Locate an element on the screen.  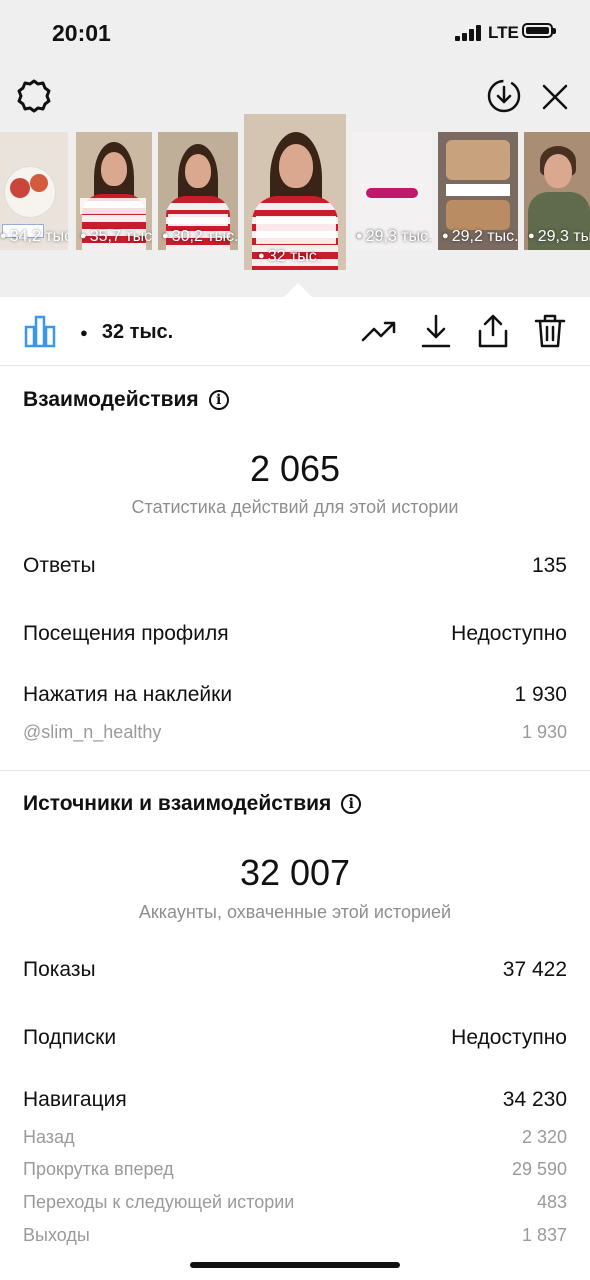
stat-row: Посещения профиля Недоступно is located at coordinates (295, 634).